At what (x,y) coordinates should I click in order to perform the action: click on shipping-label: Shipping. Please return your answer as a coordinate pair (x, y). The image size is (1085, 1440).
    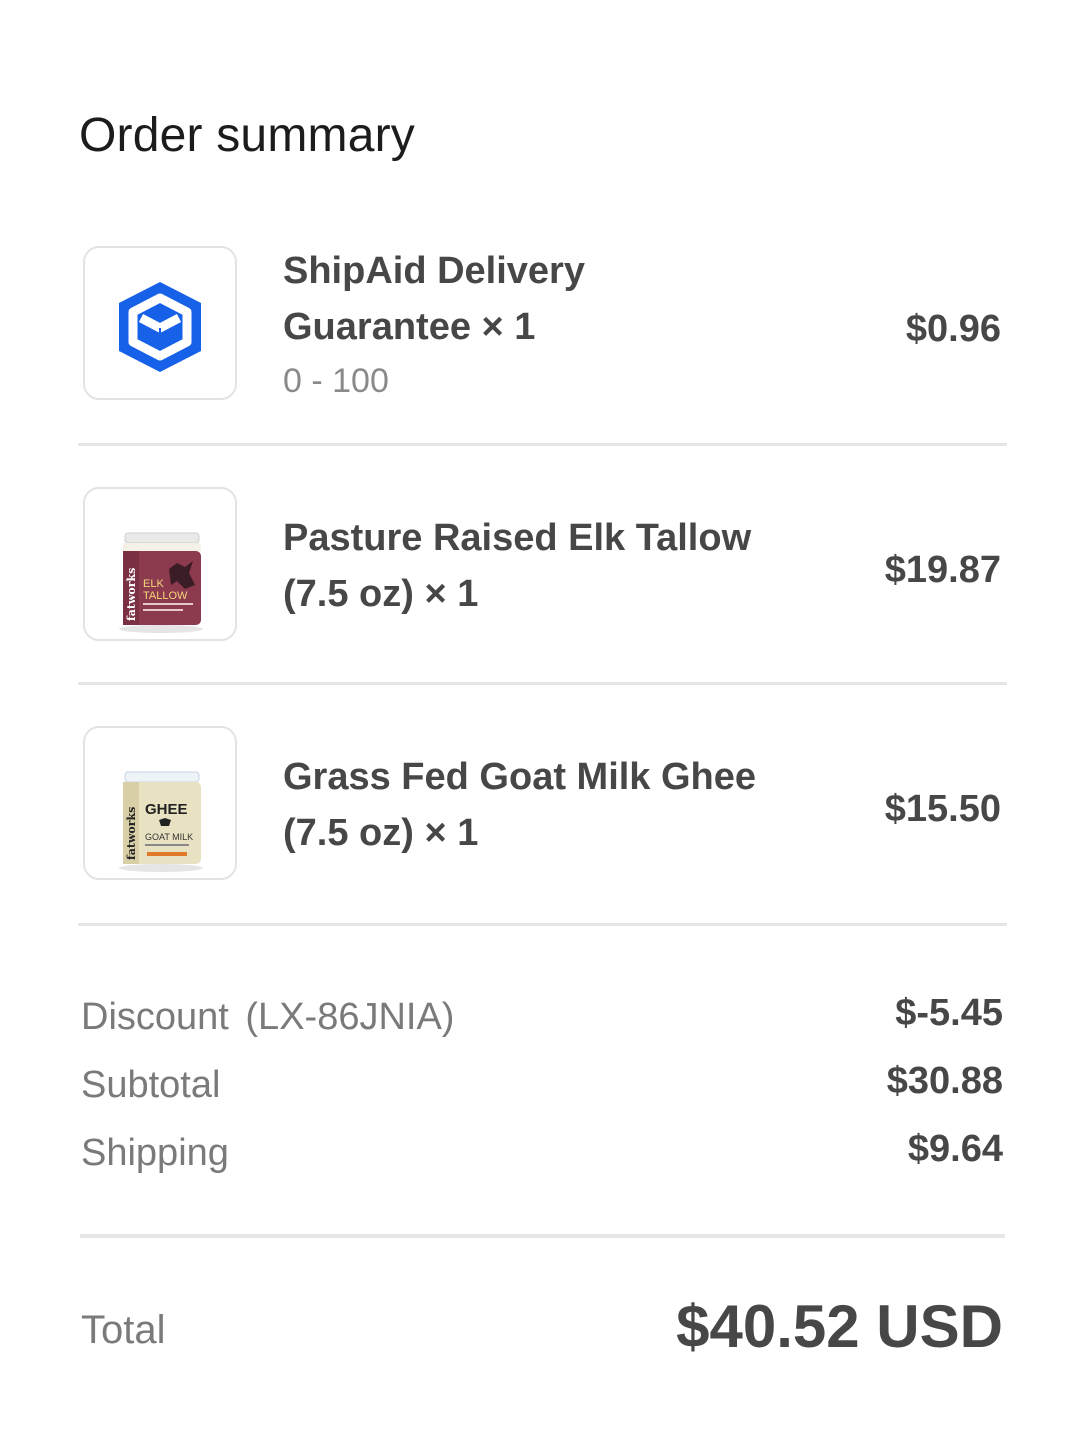
    Looking at the image, I should click on (155, 1153).